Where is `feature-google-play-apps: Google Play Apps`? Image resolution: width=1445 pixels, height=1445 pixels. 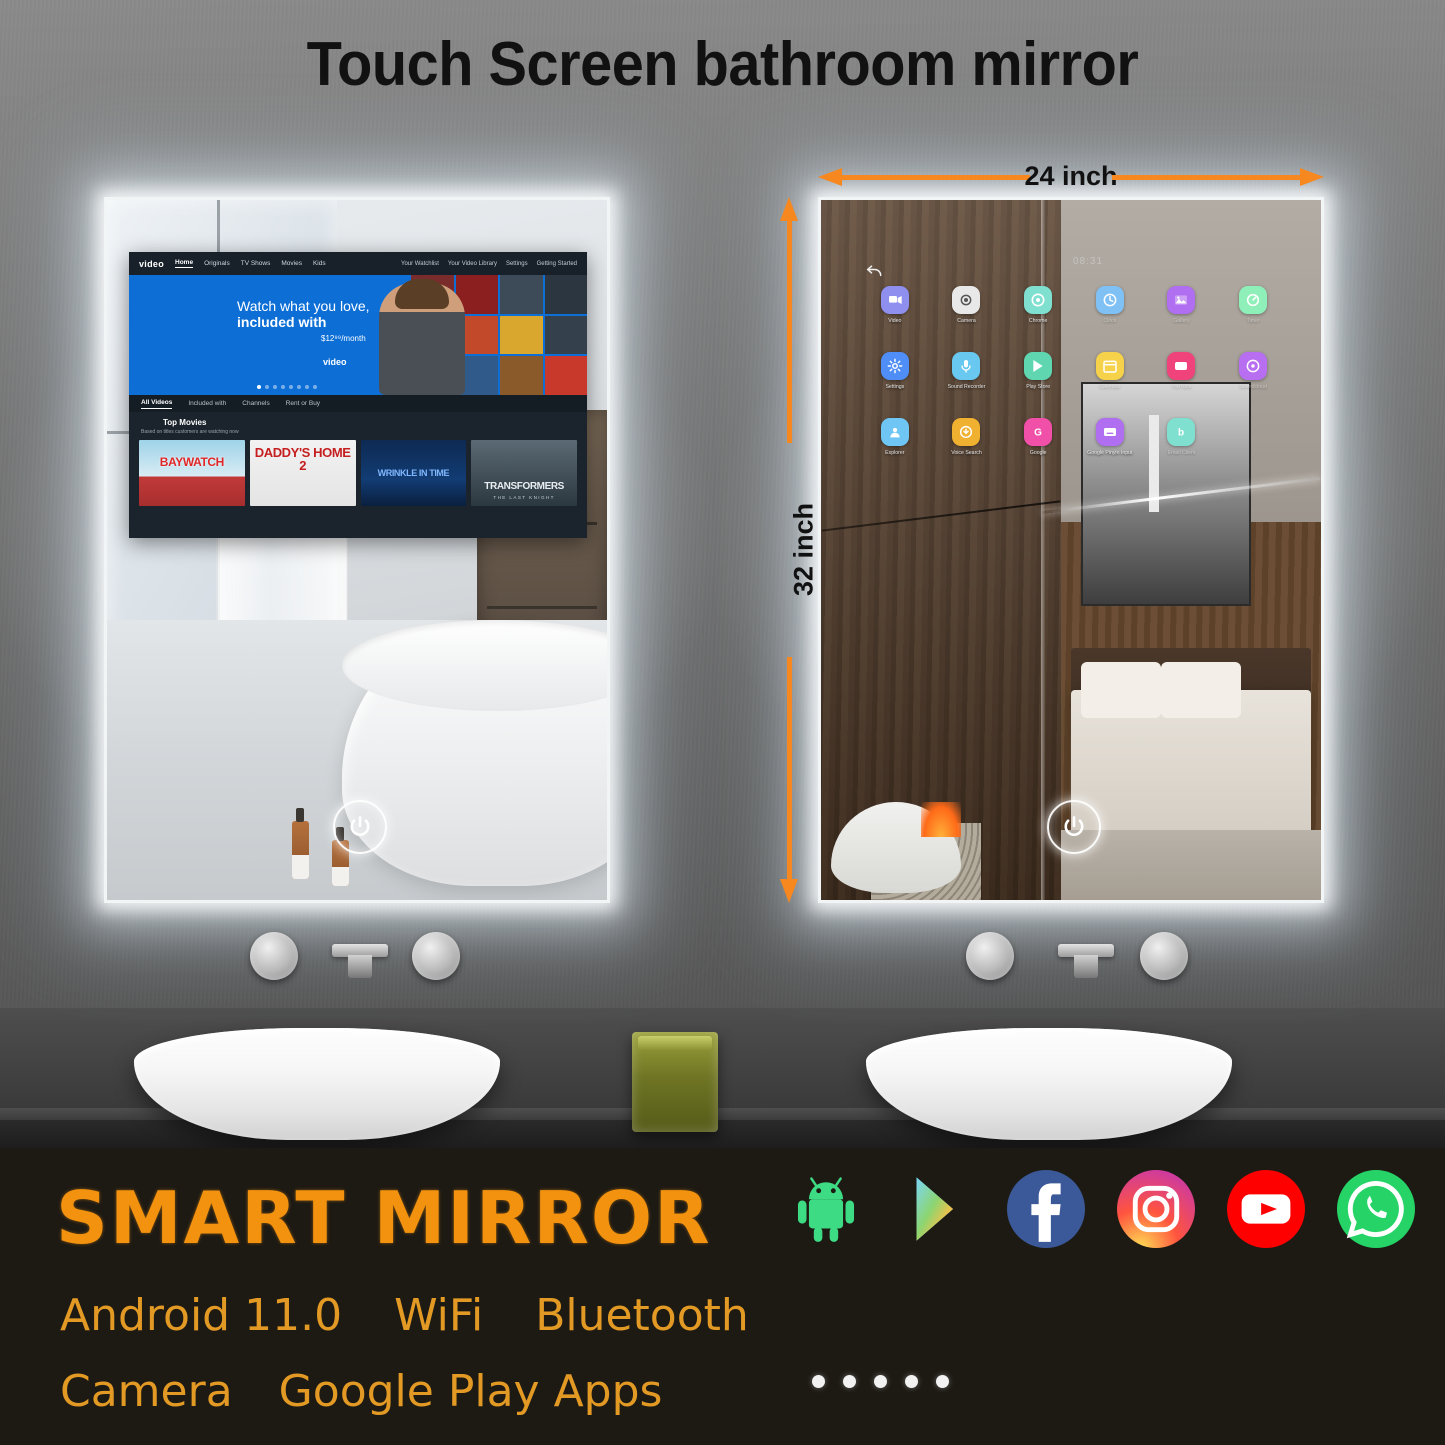 feature-google-play-apps: Google Play Apps is located at coordinates (470, 1391).